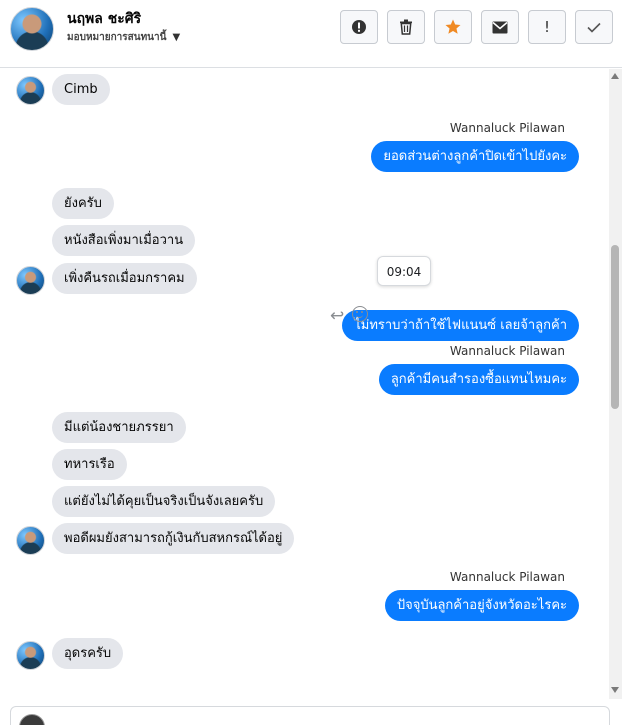  What do you see at coordinates (124, 240) in the screenshot?
I see `incoming-message: หนังสือเพิ่งมาเมื่อวาน` at bounding box center [124, 240].